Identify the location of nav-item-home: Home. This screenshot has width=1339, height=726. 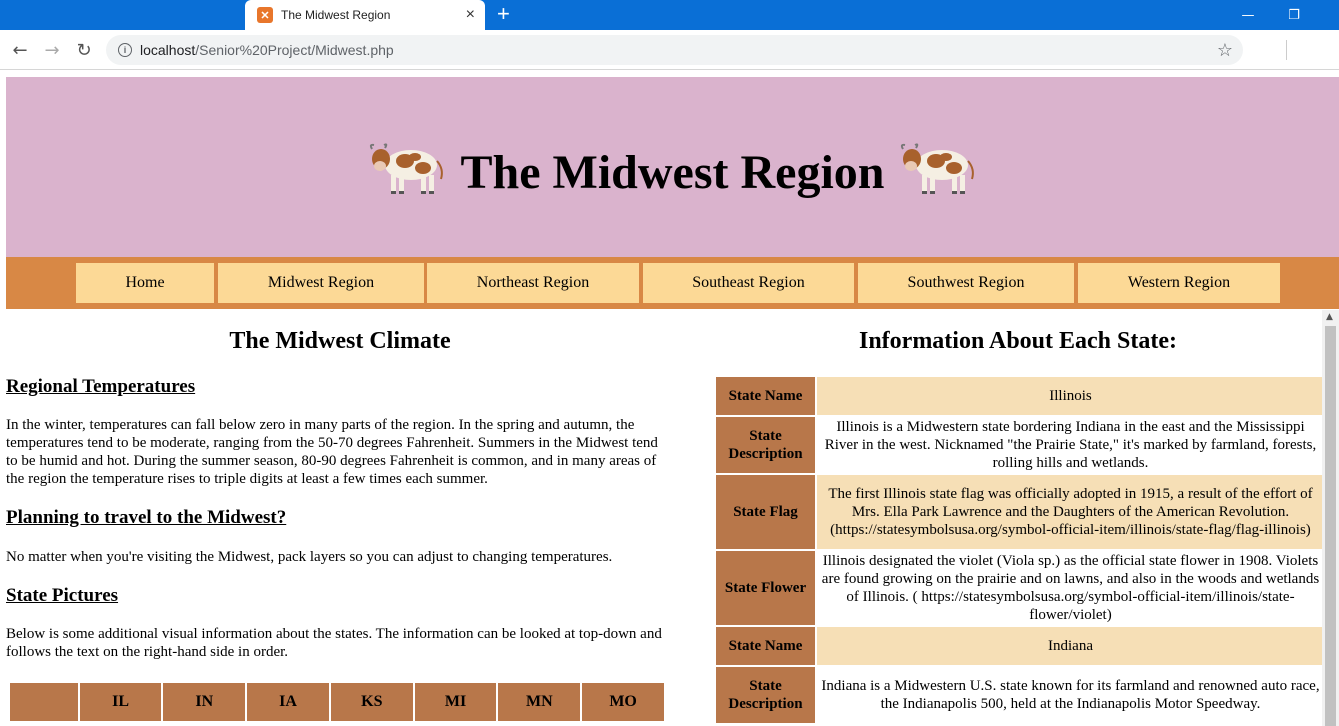
(145, 283).